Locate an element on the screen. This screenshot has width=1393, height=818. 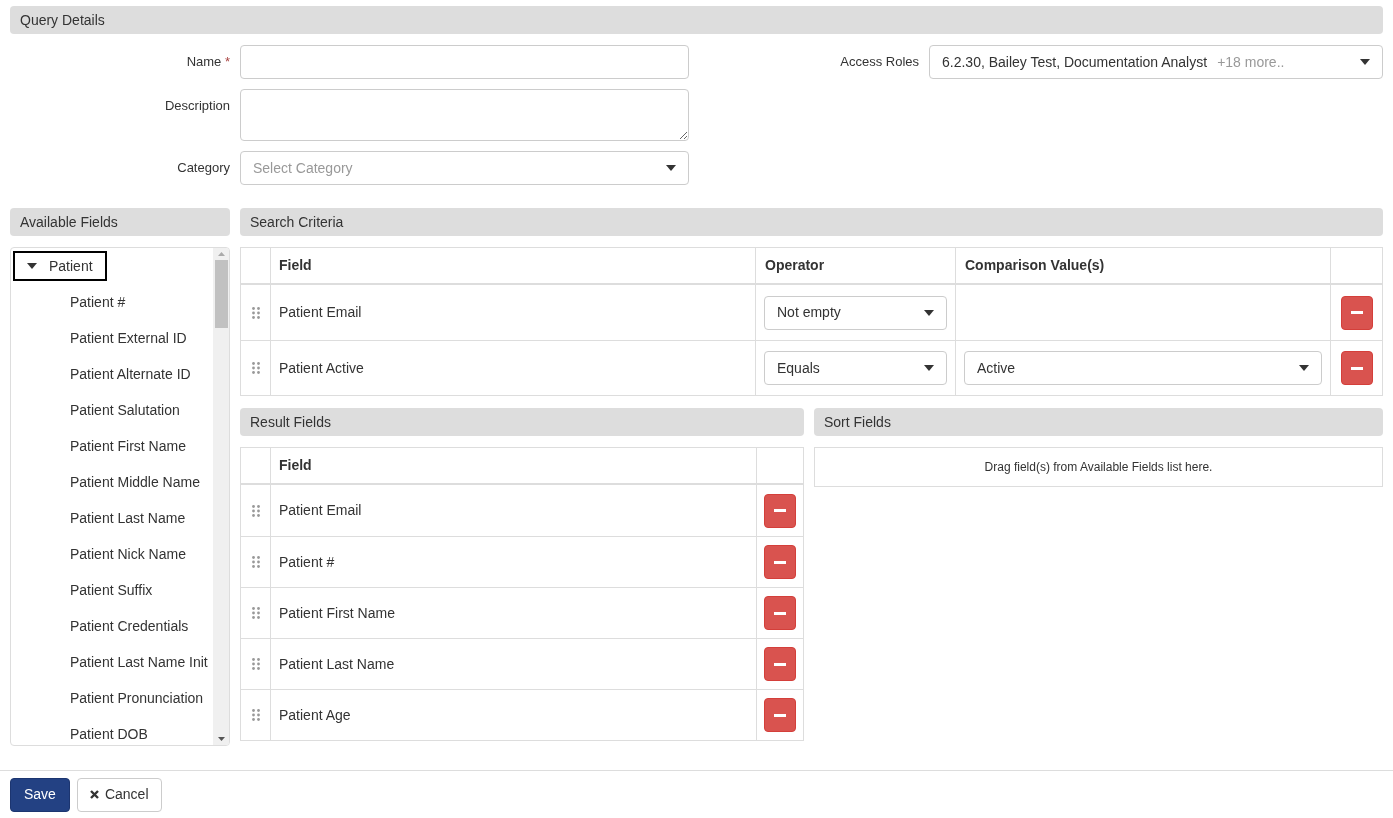
table-cell-text: Patient Age is located at coordinates (315, 715).